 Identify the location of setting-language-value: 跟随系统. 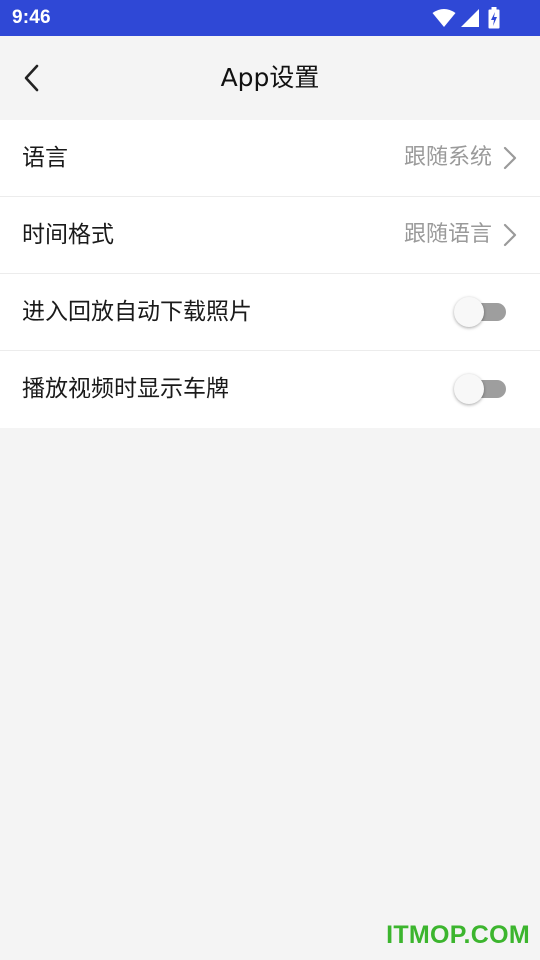
(447, 157).